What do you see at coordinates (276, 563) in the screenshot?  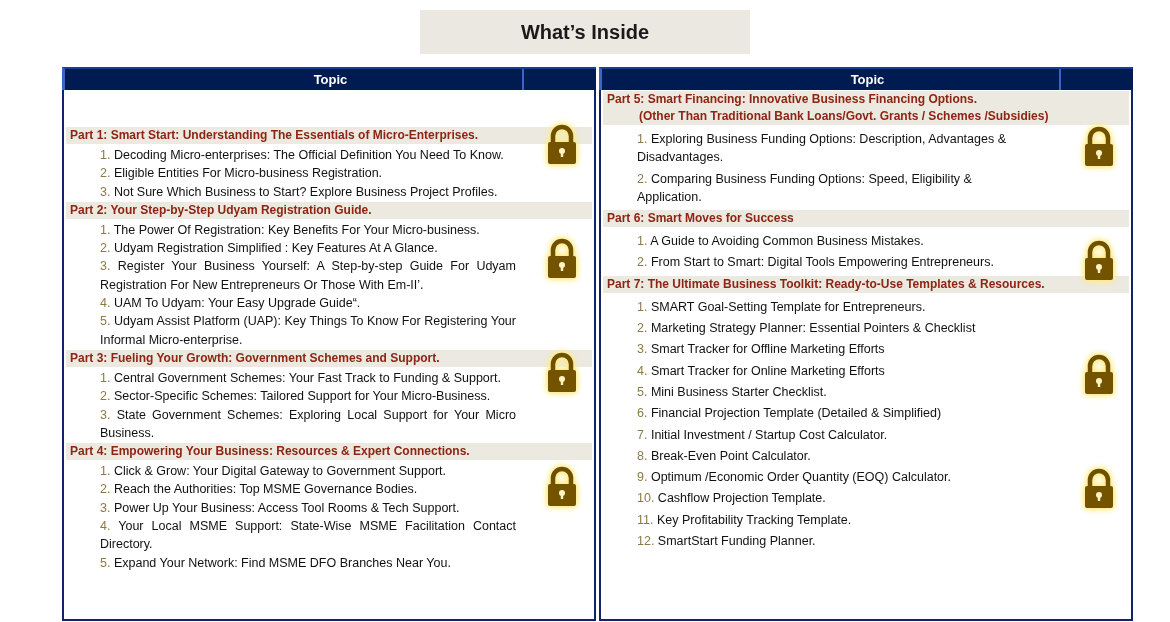 I see `topic-item: 5. Expand Your Network: Find MSME DFO Branches Near You.` at bounding box center [276, 563].